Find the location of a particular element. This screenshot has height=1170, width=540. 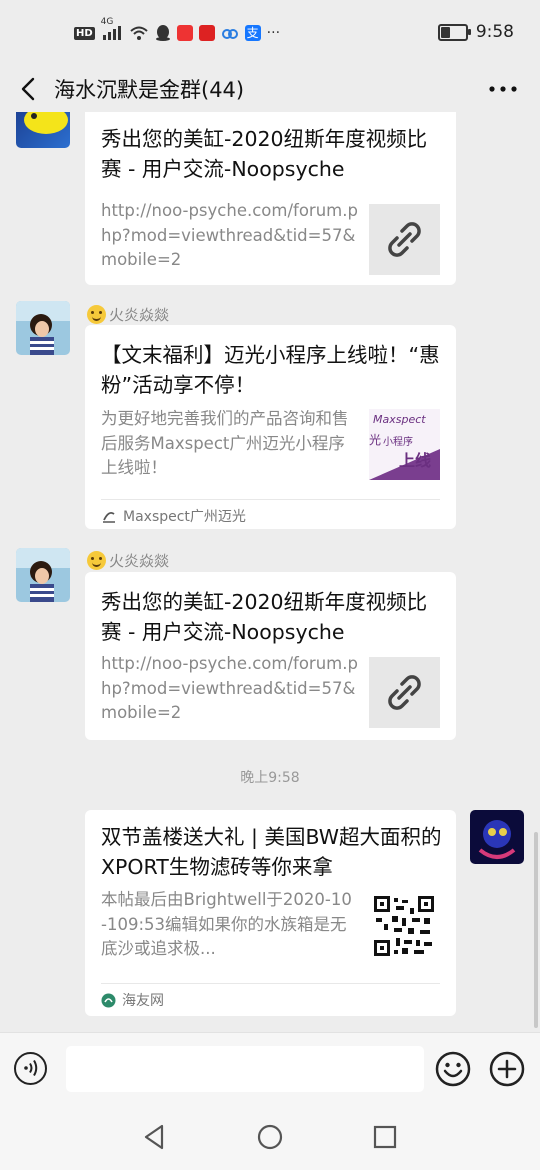

voice-icon is located at coordinates (31, 1068).